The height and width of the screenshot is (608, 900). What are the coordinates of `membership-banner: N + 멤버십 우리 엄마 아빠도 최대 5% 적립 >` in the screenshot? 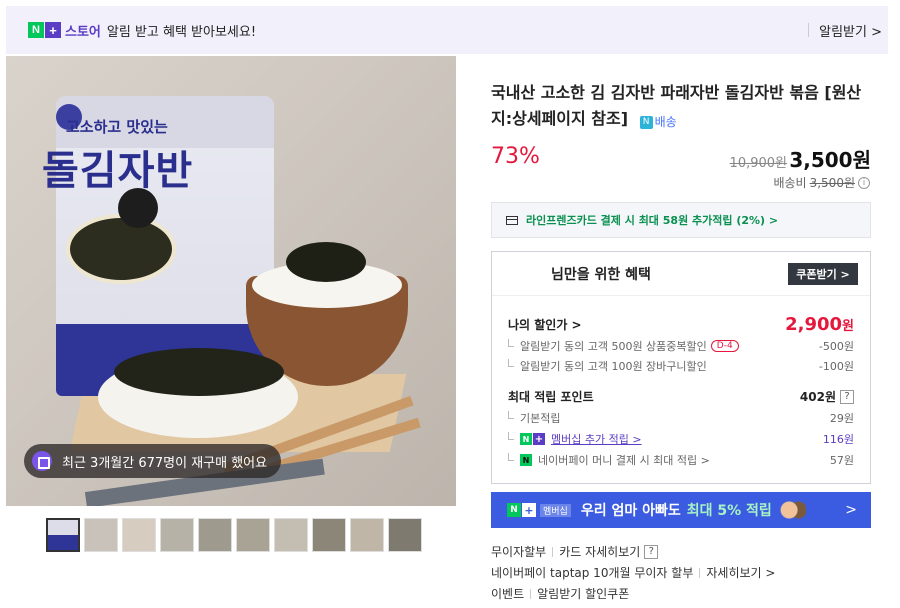 It's located at (681, 510).